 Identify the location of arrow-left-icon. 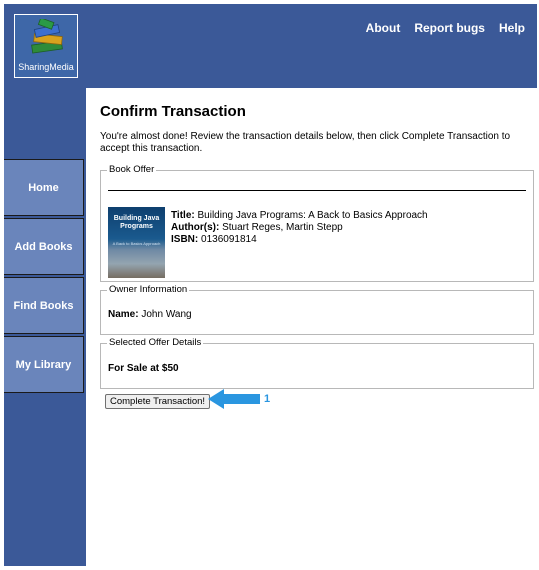
(234, 399).